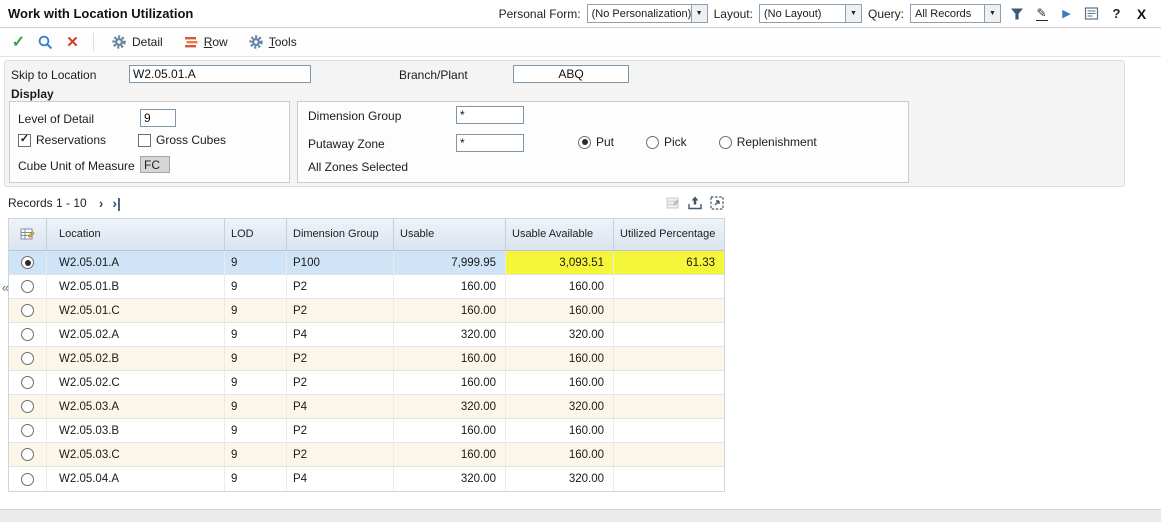 Image resolution: width=1161 pixels, height=522 pixels. I want to click on play-glyph: ▶, so click(1066, 14).